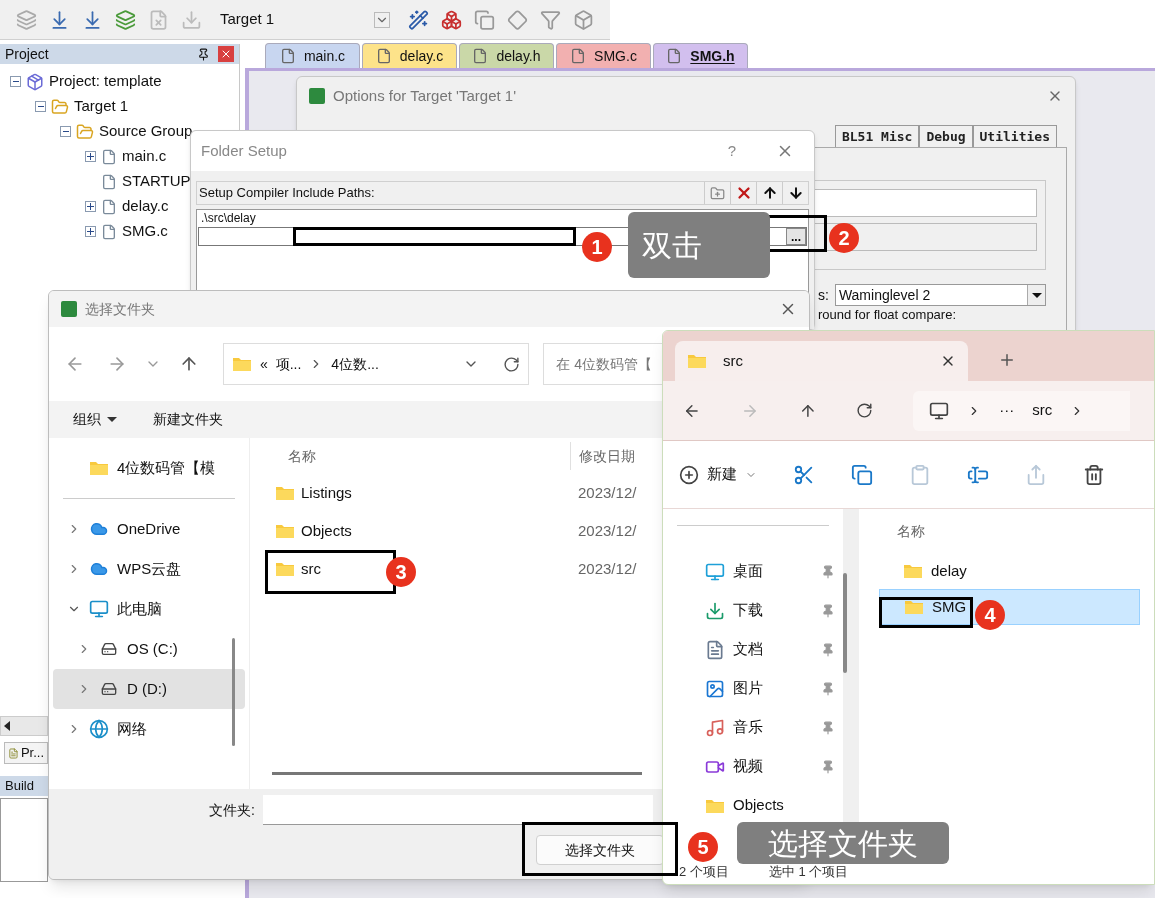 The width and height of the screenshot is (1155, 898). What do you see at coordinates (27, 54) in the screenshot?
I see `panel-title: Project` at bounding box center [27, 54].